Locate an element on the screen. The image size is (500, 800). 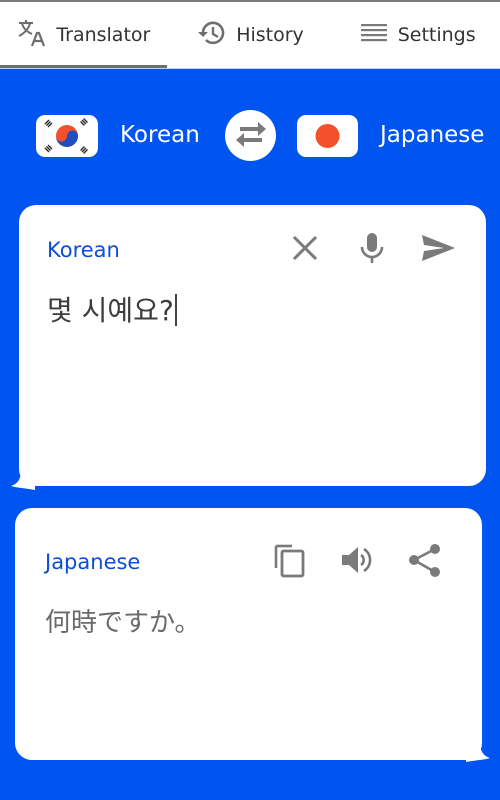
tab-bar: Translator History Settings is located at coordinates (250, 35).